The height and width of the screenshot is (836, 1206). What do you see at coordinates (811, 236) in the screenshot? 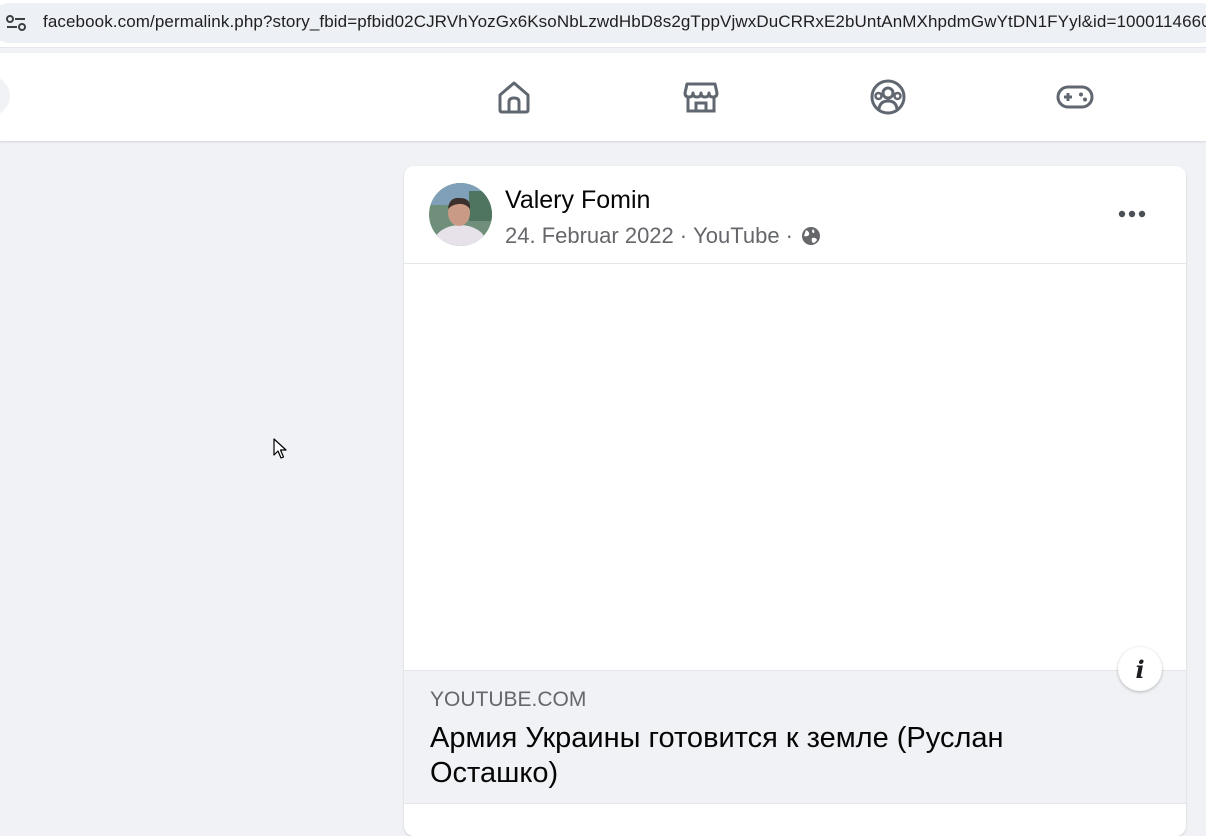
I see `globe-icon` at bounding box center [811, 236].